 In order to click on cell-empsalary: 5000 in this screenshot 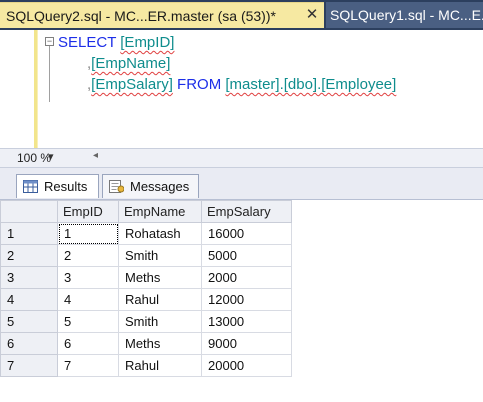, I will do `click(246, 255)`.